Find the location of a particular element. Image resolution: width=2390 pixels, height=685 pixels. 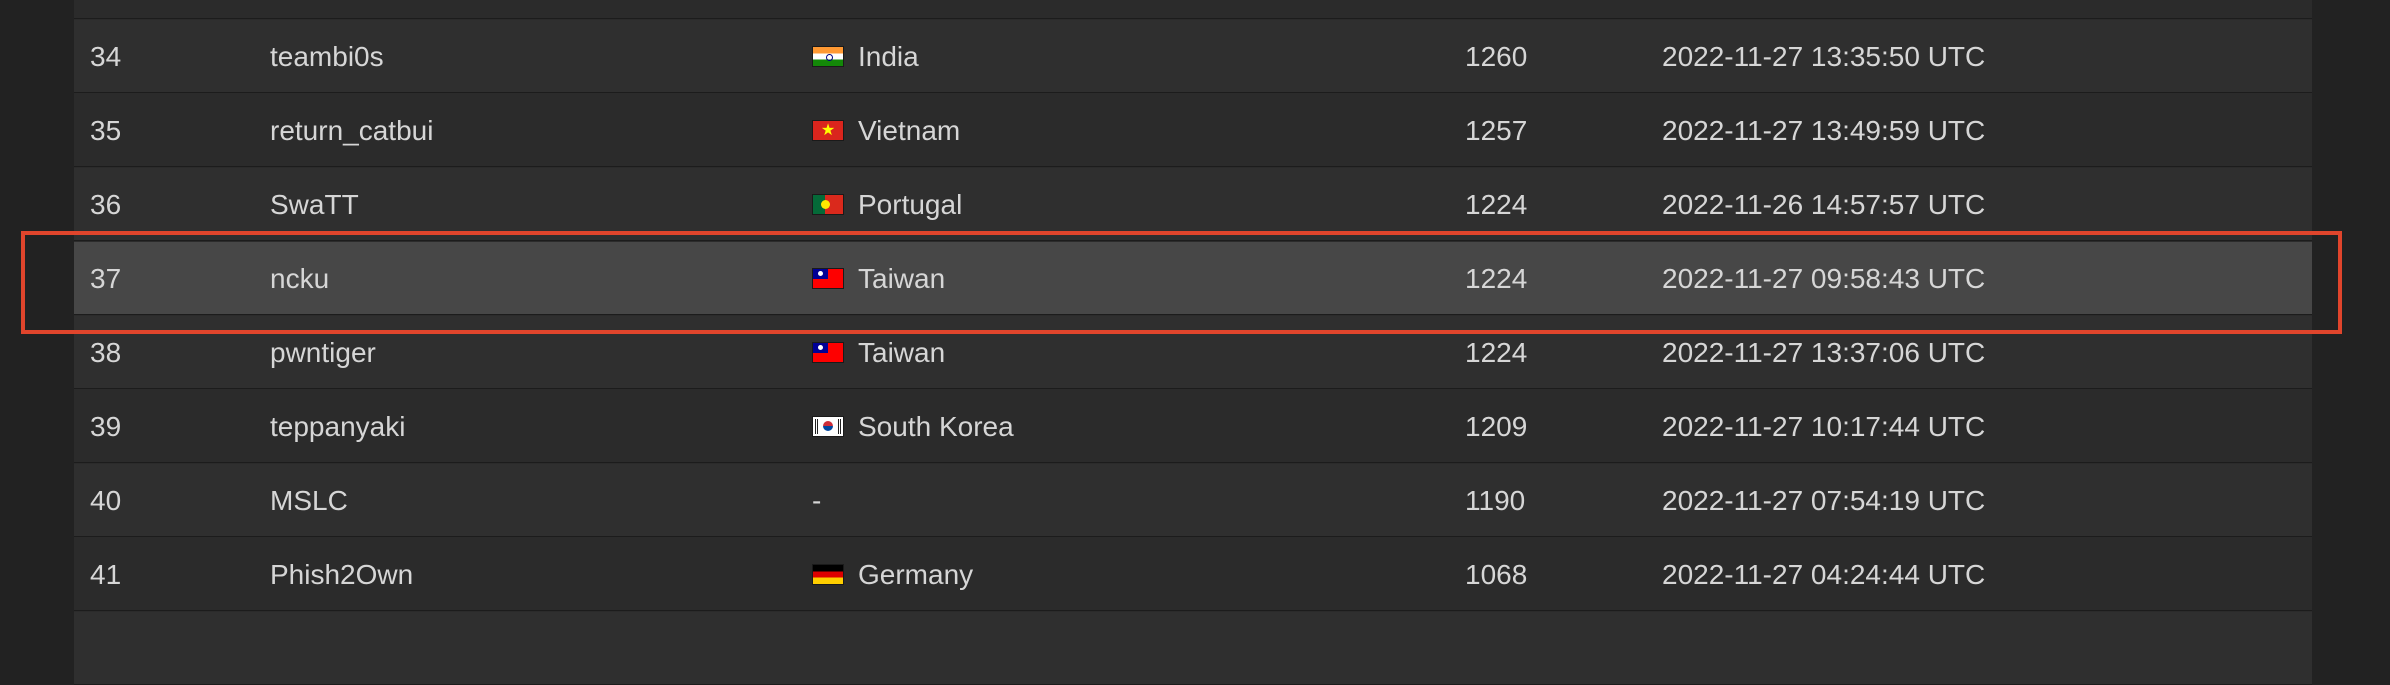

portugal-flag-icon is located at coordinates (828, 205).